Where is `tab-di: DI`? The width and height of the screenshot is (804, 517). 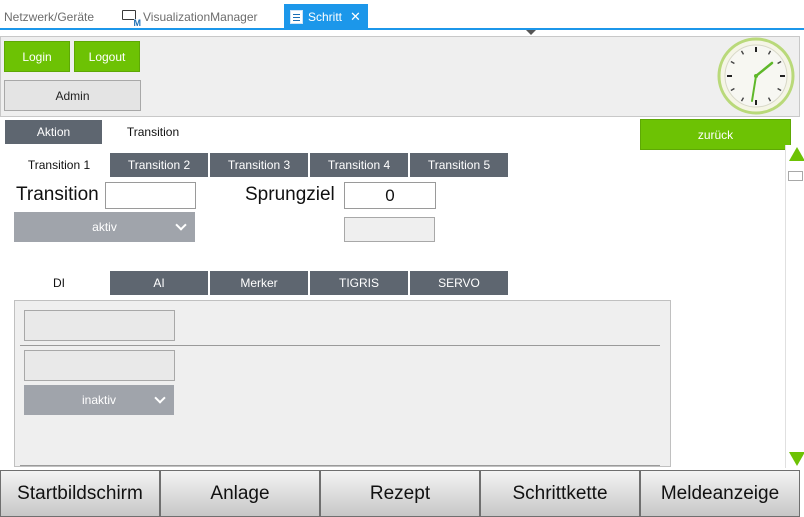
tab-di: DI is located at coordinates (59, 283).